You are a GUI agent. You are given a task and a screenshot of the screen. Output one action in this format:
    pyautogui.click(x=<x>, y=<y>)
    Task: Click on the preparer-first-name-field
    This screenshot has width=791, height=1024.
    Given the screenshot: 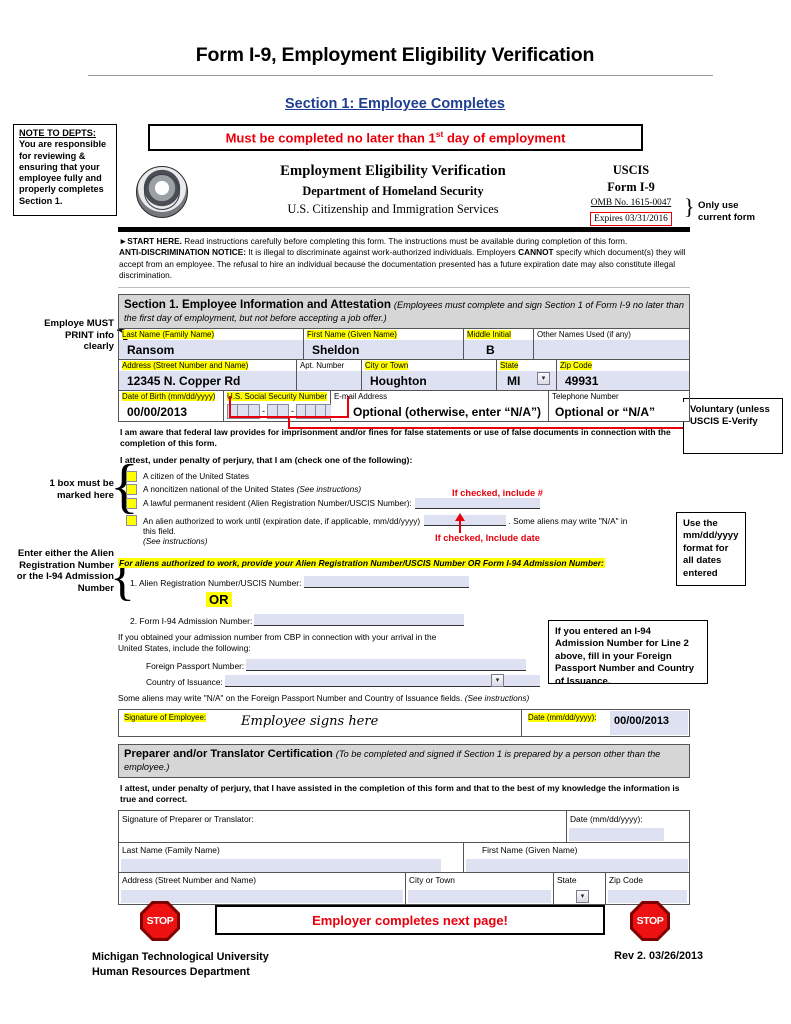 What is the action you would take?
    pyautogui.click(x=577, y=865)
    